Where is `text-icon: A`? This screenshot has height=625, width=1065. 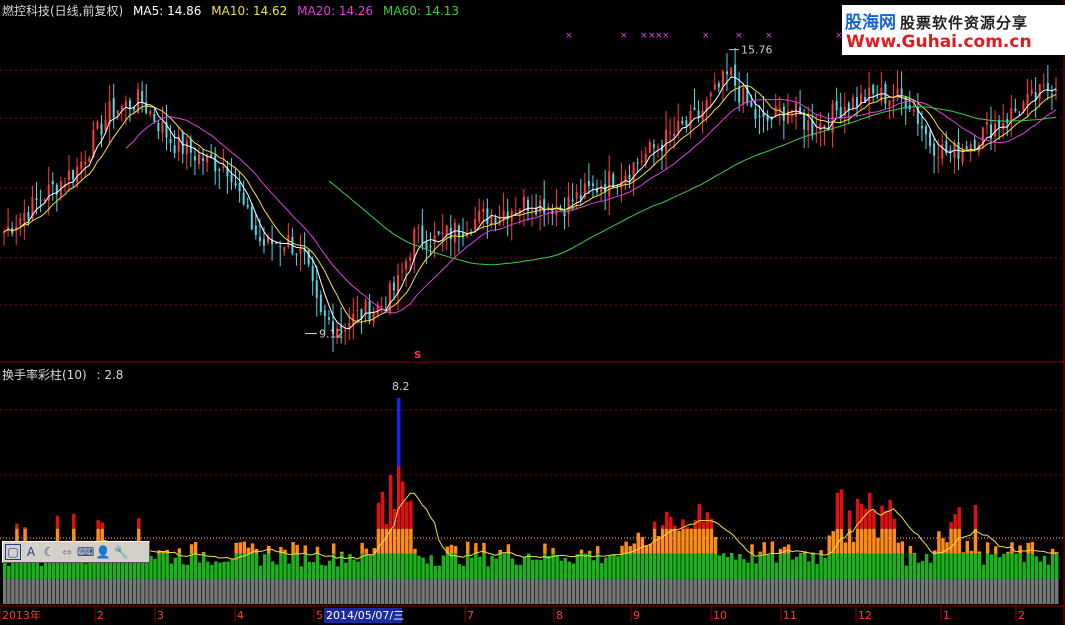
text-icon: A is located at coordinates (31, 552).